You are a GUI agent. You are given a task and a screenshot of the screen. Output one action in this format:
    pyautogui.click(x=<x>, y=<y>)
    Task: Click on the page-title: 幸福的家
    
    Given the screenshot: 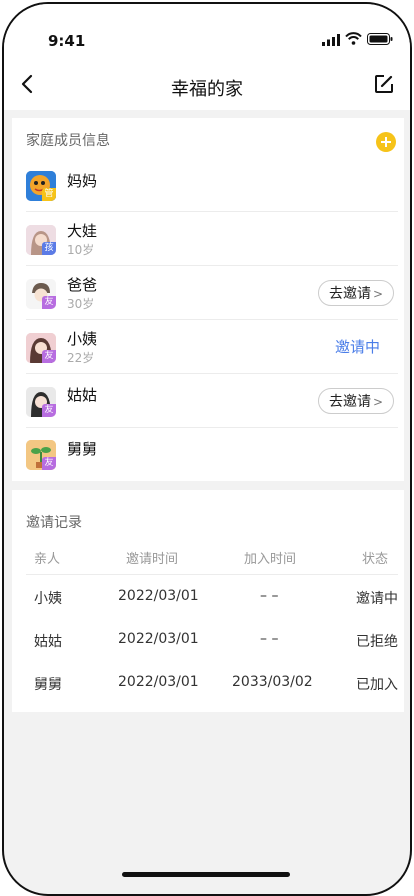 What is the action you would take?
    pyautogui.click(x=207, y=89)
    